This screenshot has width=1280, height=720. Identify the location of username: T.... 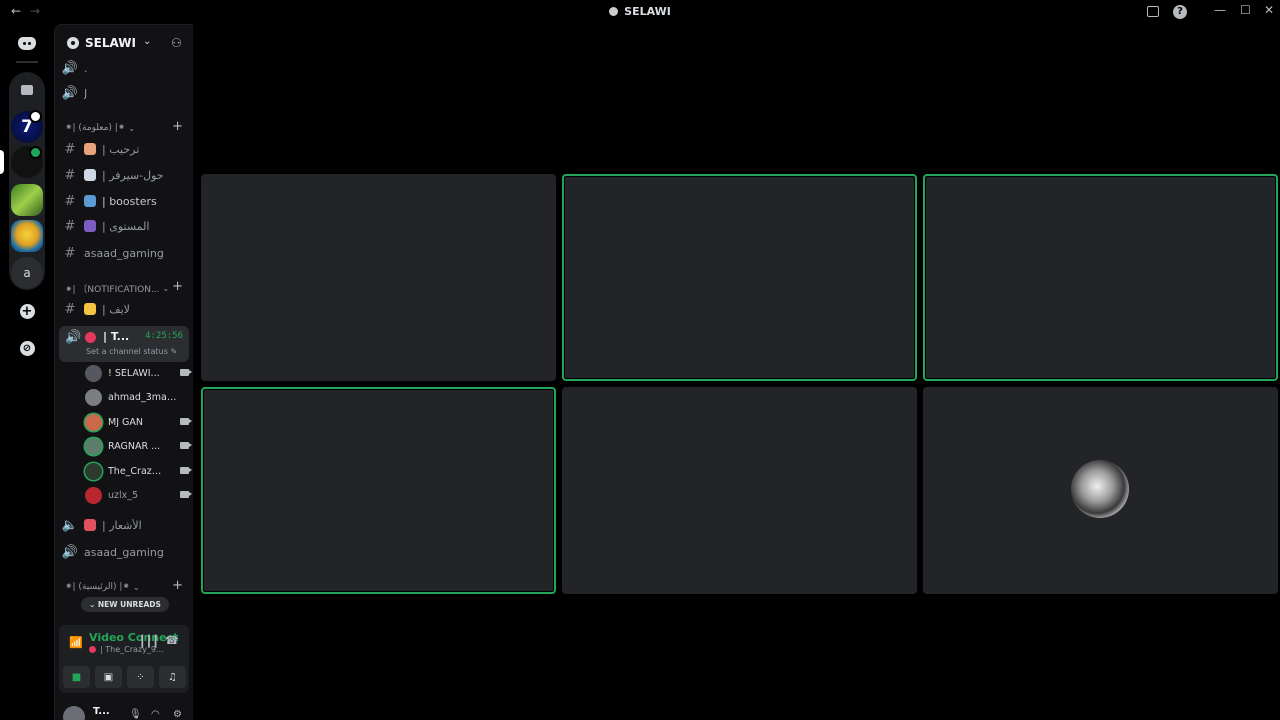
(101, 711).